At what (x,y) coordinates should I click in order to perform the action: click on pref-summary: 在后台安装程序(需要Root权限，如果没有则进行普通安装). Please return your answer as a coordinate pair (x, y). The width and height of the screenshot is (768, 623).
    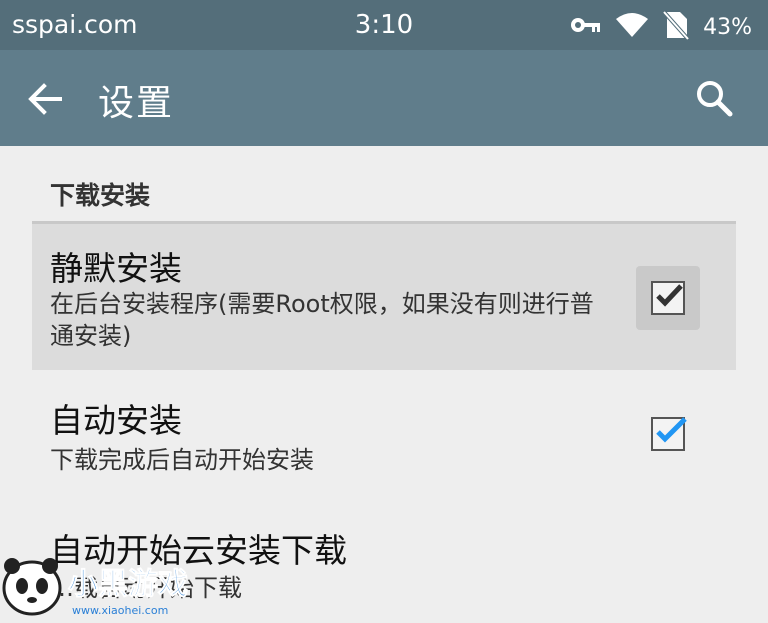
    Looking at the image, I should click on (322, 320).